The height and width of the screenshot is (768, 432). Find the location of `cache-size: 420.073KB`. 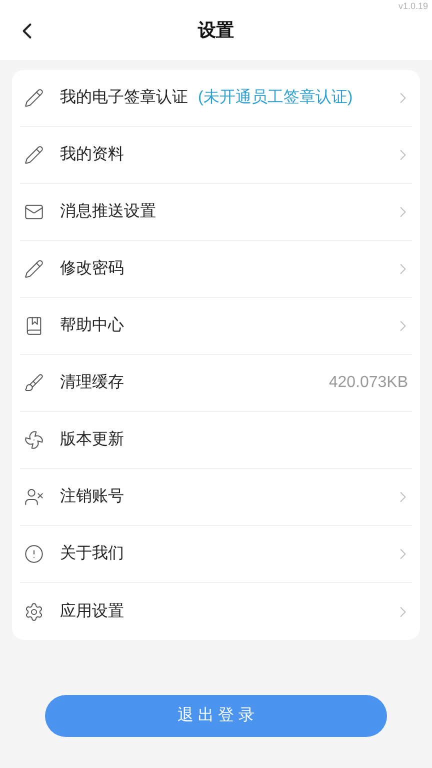

cache-size: 420.073KB is located at coordinates (368, 383).